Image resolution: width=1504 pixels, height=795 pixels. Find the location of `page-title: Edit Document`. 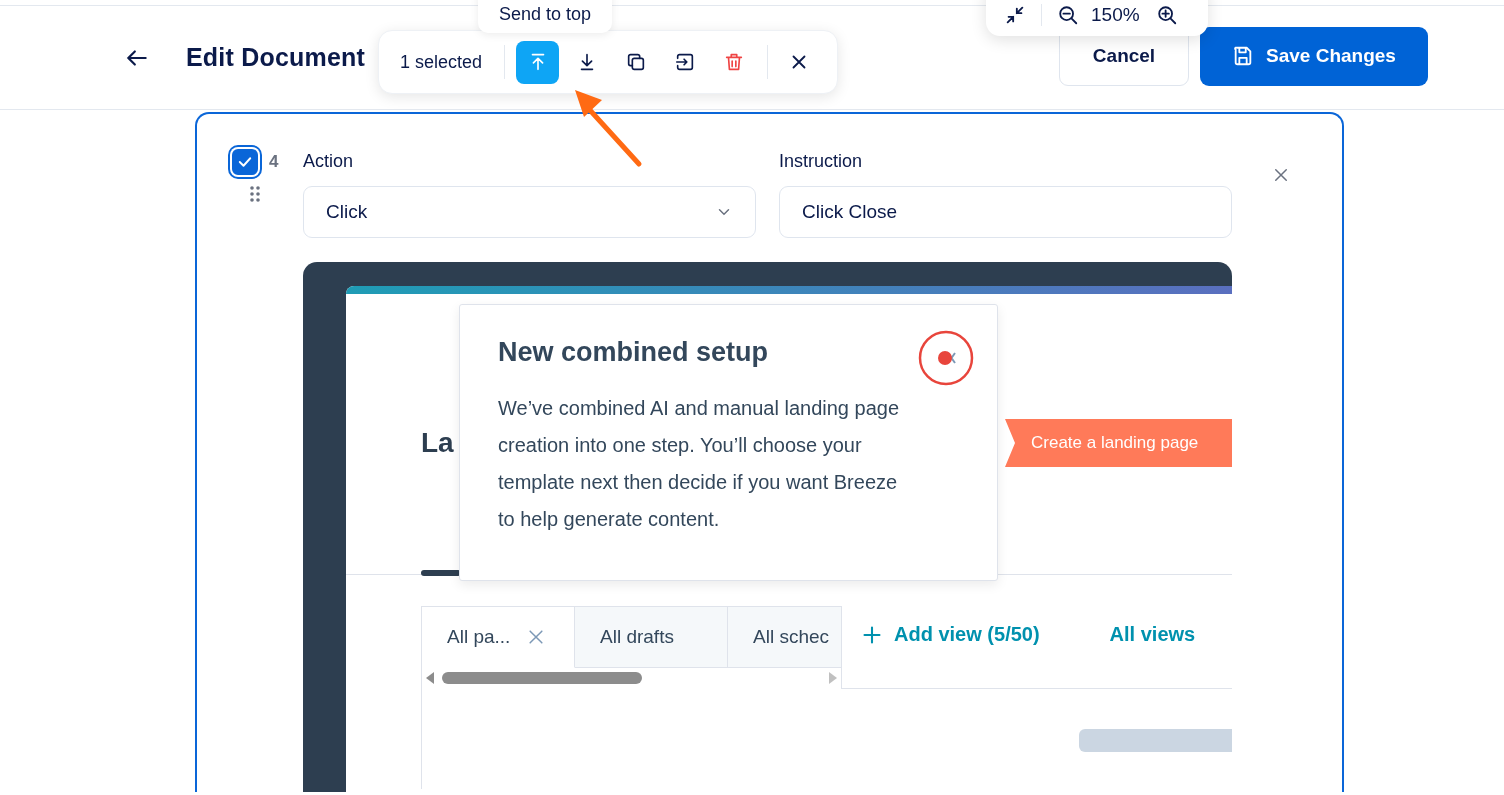

page-title: Edit Document is located at coordinates (275, 57).